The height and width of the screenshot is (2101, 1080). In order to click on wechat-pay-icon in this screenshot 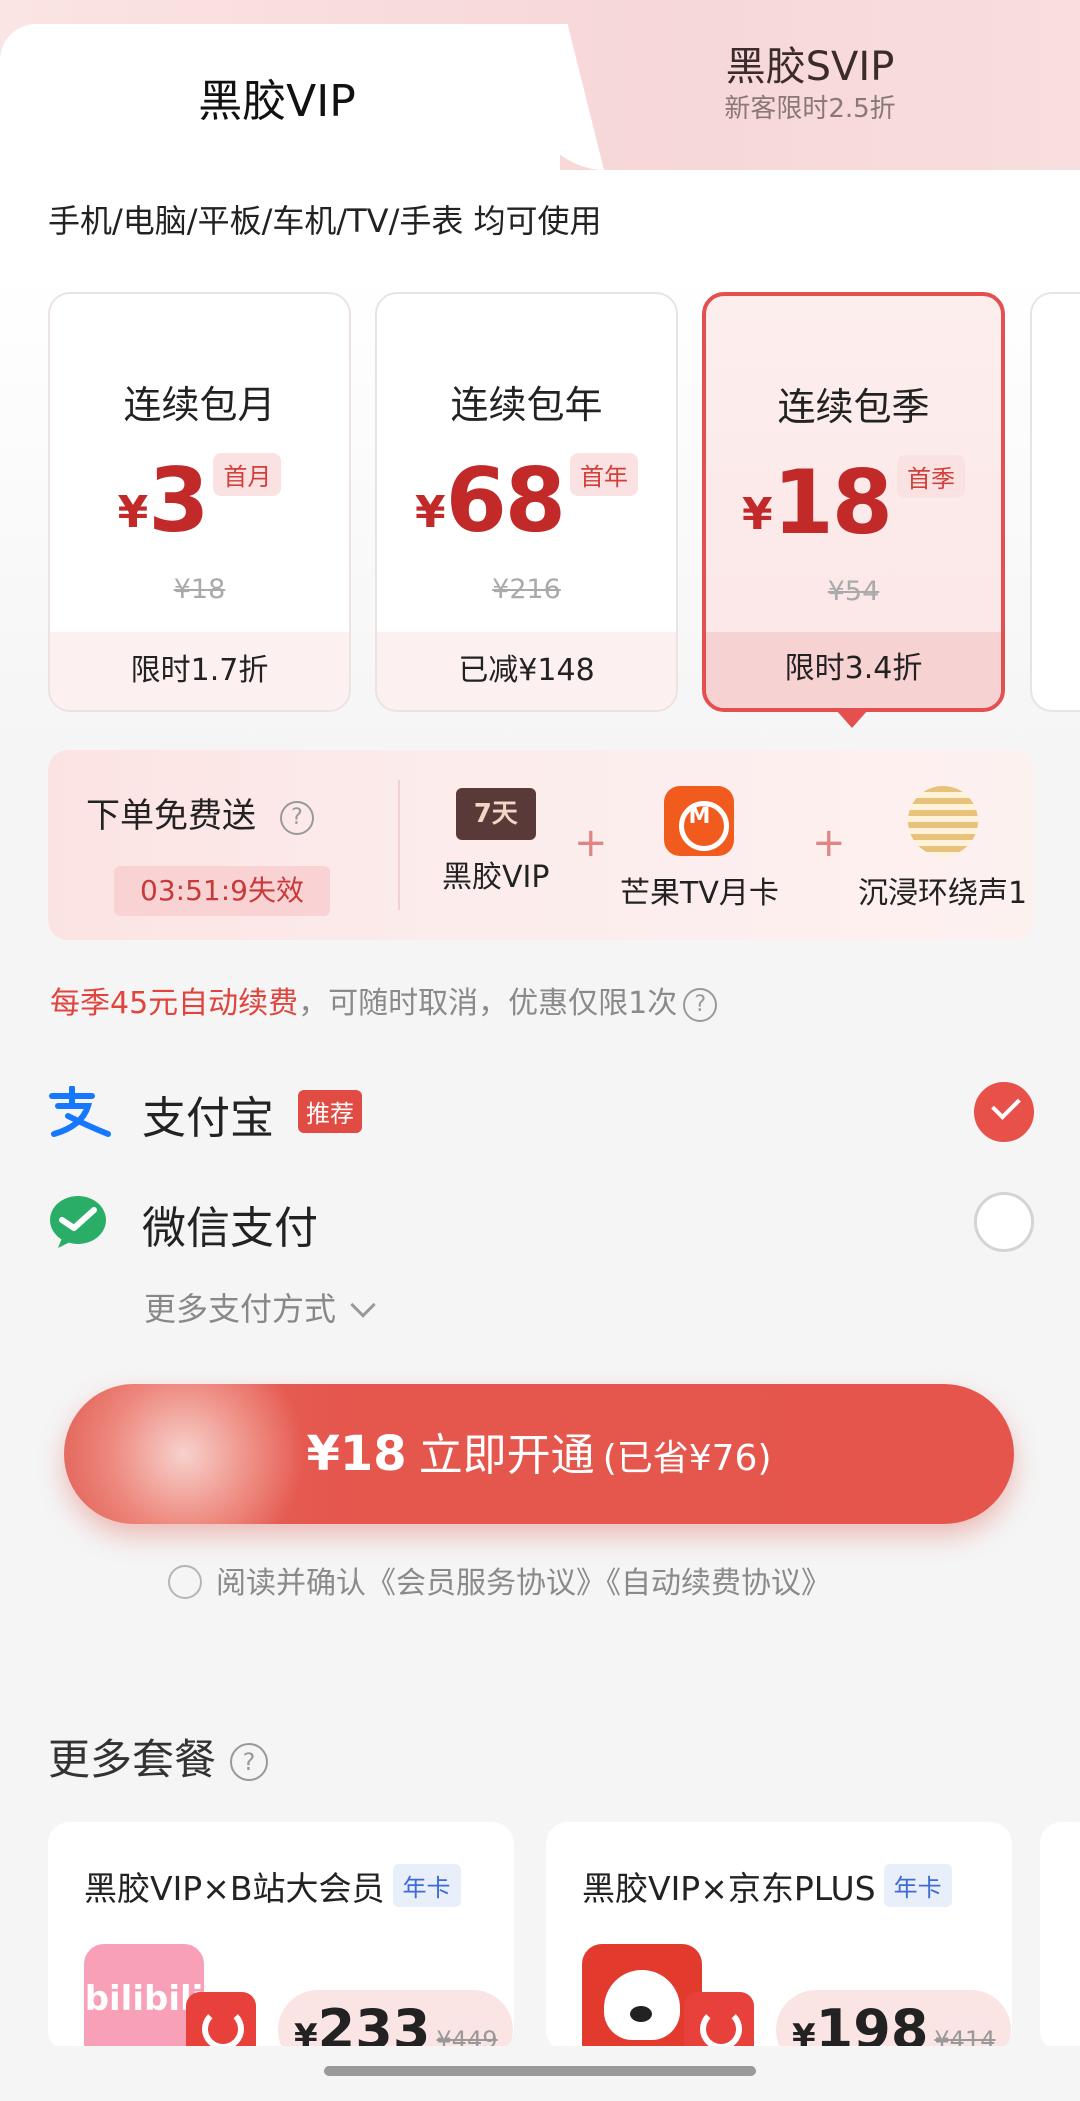, I will do `click(78, 1222)`.